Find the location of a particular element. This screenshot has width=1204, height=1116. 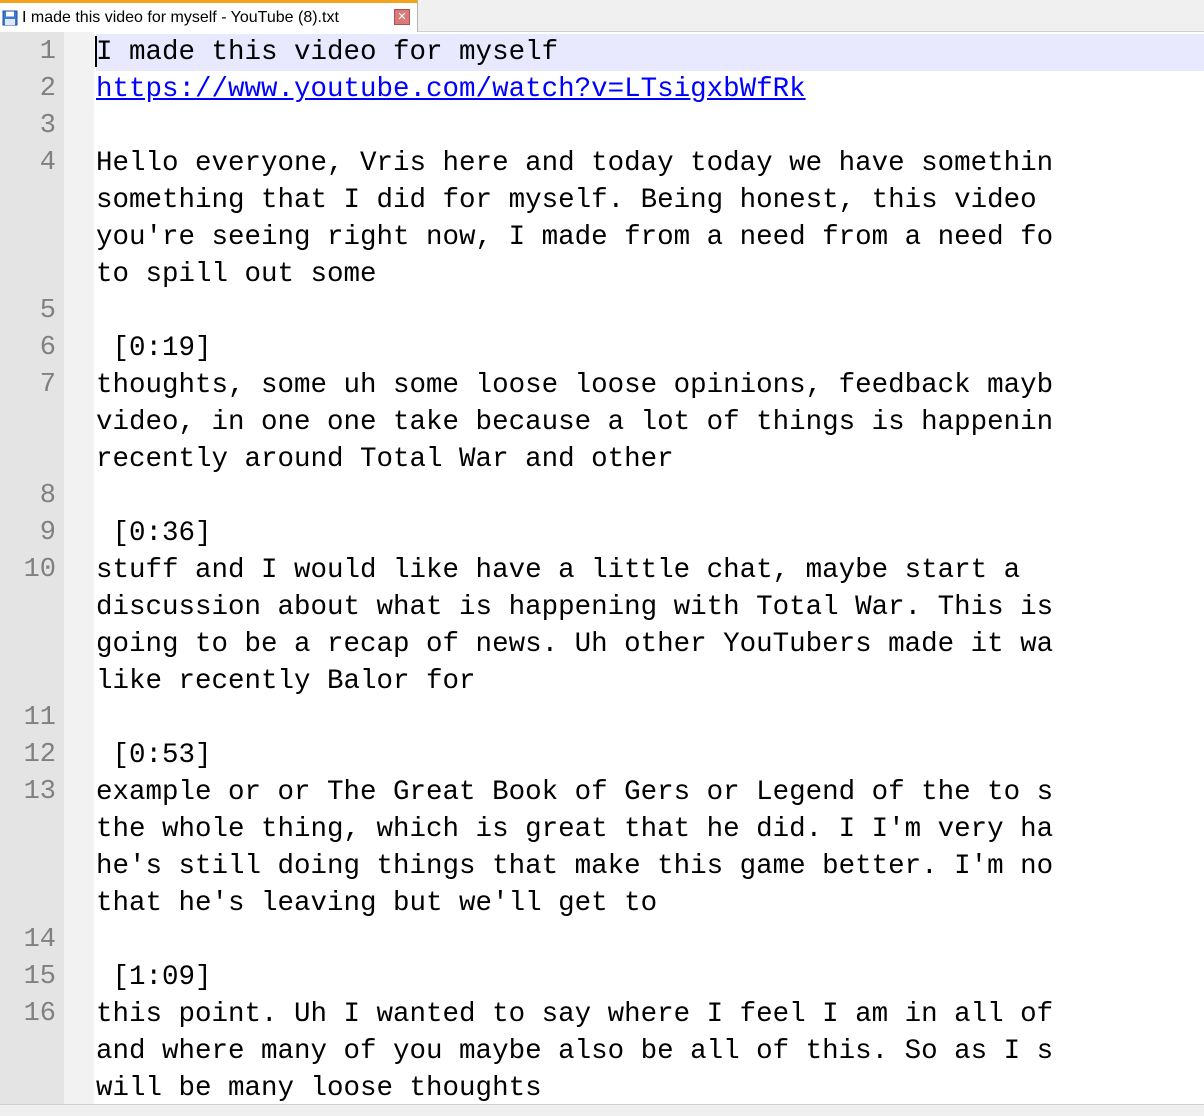

editor-line: 12 [0:53] is located at coordinates (602, 755).